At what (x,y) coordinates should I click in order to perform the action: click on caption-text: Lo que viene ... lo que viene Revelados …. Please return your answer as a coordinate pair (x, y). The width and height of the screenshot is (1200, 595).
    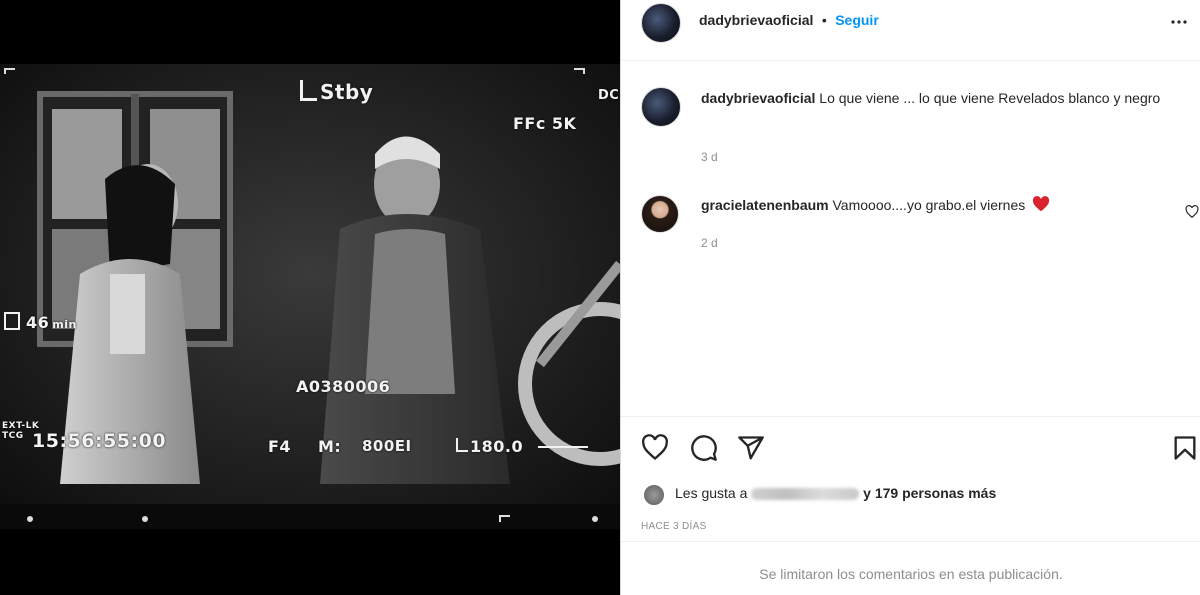
    Looking at the image, I should click on (990, 98).